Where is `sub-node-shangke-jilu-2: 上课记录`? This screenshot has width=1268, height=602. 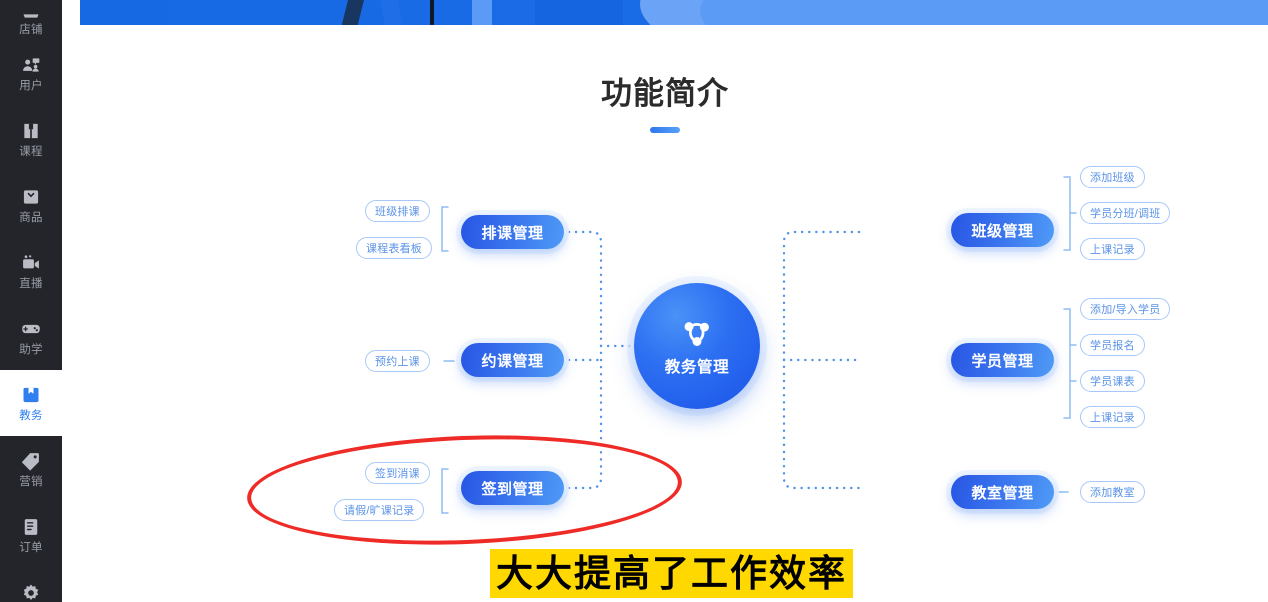
sub-node-shangke-jilu-2: 上课记录 is located at coordinates (1112, 417).